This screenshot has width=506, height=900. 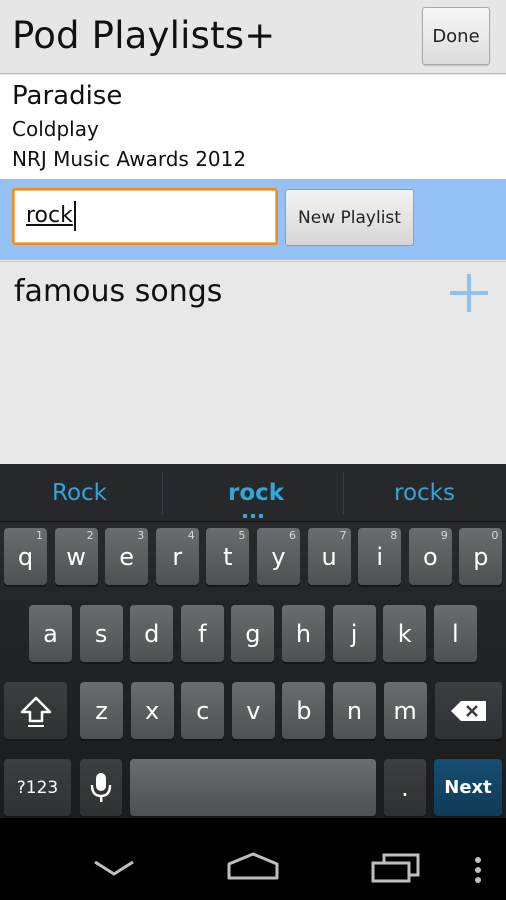 I want to click on new-playlist-button: New Playlist, so click(x=349, y=217).